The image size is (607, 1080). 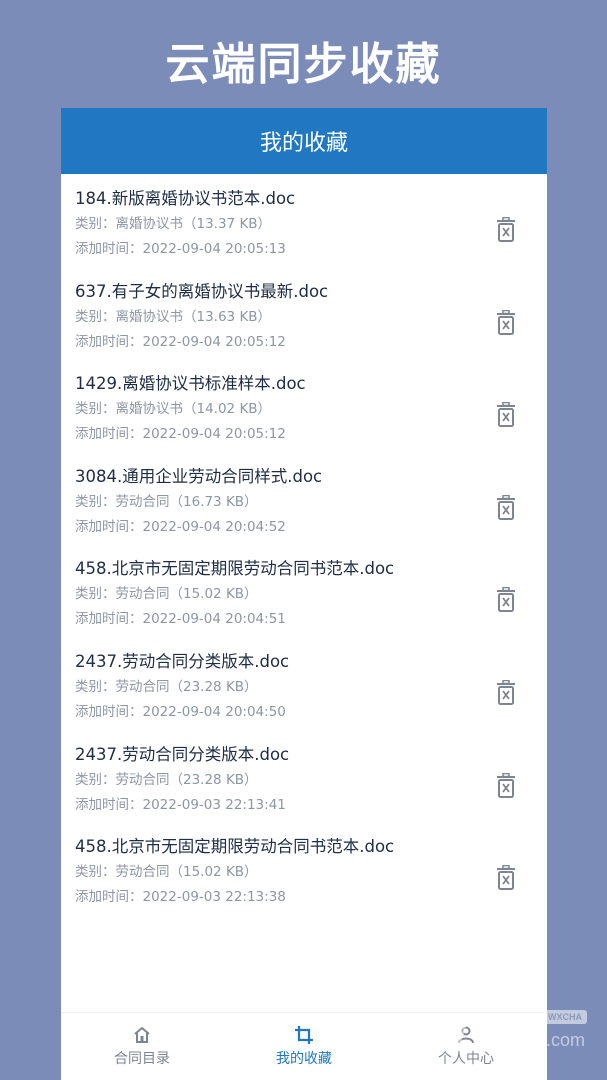 What do you see at coordinates (303, 64) in the screenshot?
I see `promo-title: 云端同步收藏` at bounding box center [303, 64].